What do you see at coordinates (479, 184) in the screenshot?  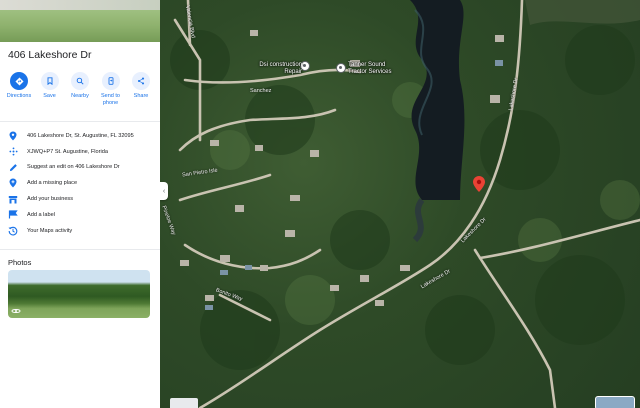 I see `location-pin-icon` at bounding box center [479, 184].